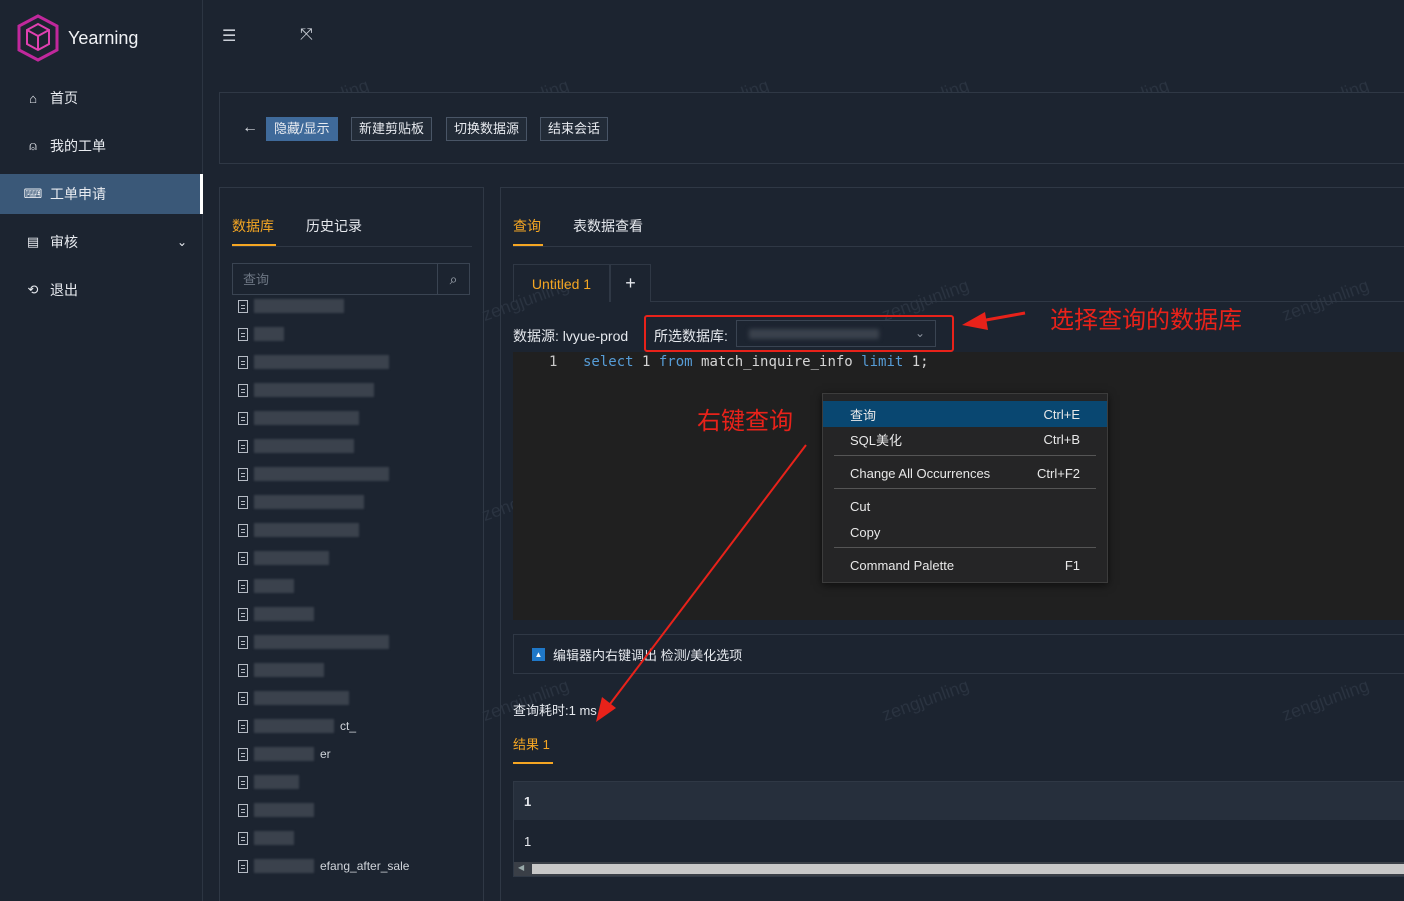  I want to click on scrollbar-thumb, so click(968, 869).